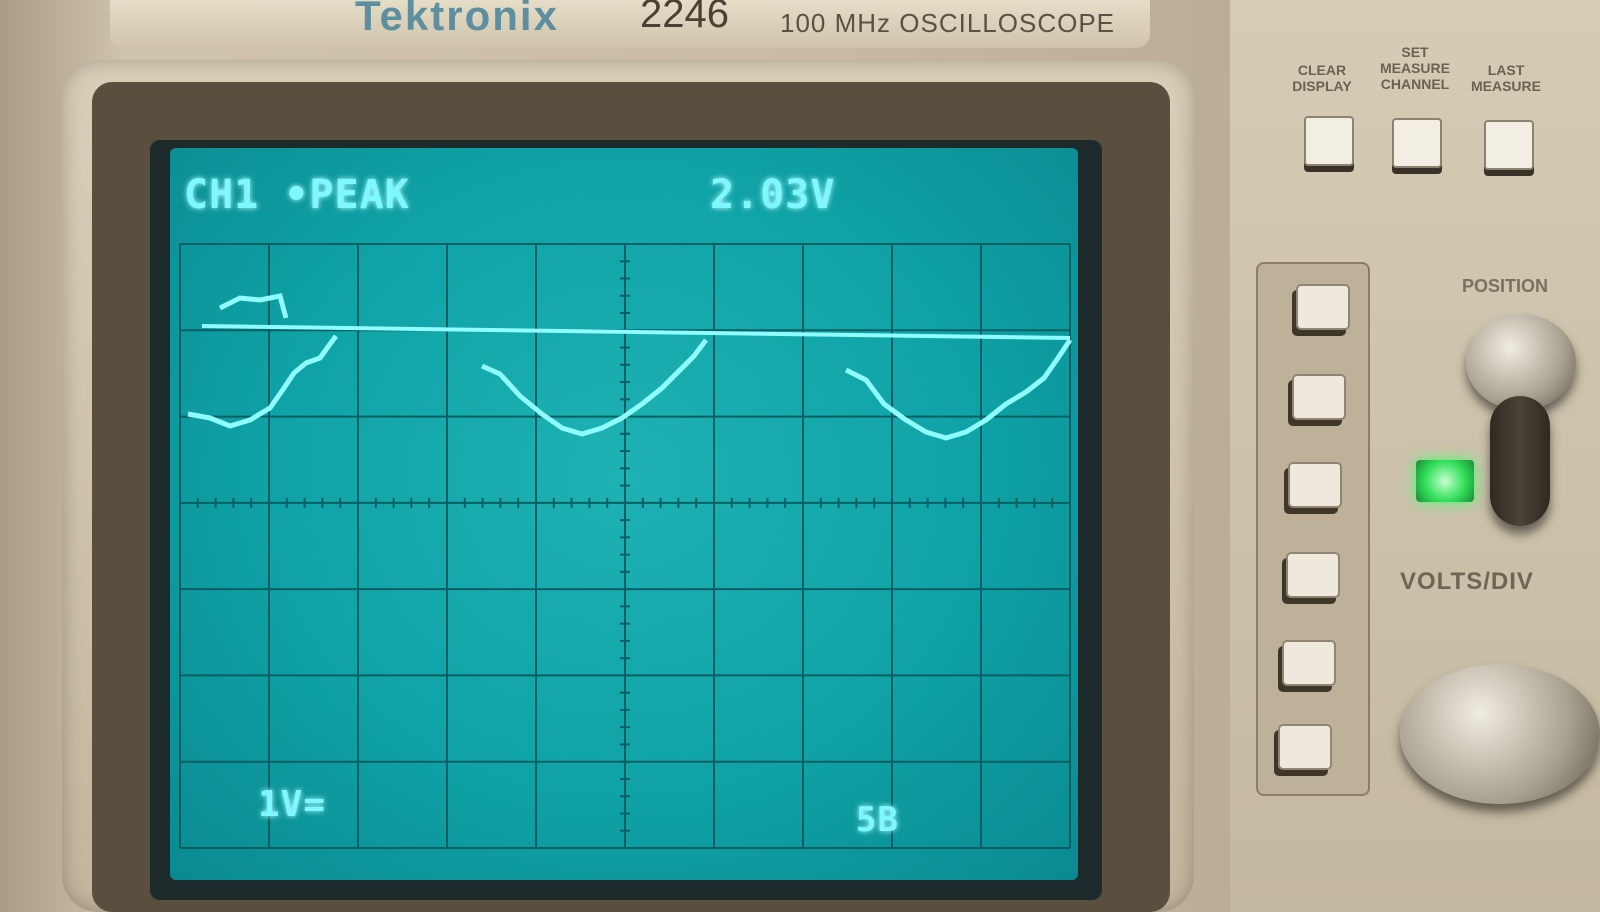 The height and width of the screenshot is (912, 1600). Describe the element at coordinates (457, 19) in the screenshot. I see `brand-logo: Tektronix` at that location.